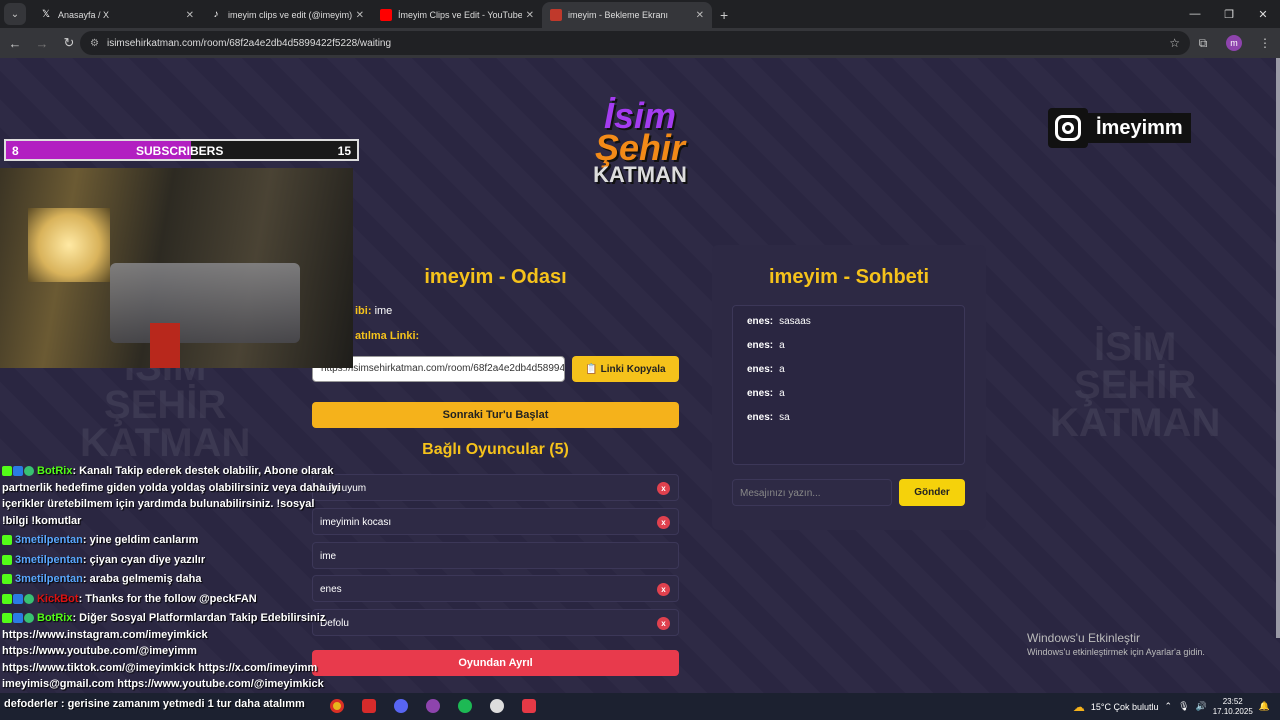 This screenshot has height=720, width=1280. What do you see at coordinates (465, 706) in the screenshot?
I see `spotify-icon` at bounding box center [465, 706].